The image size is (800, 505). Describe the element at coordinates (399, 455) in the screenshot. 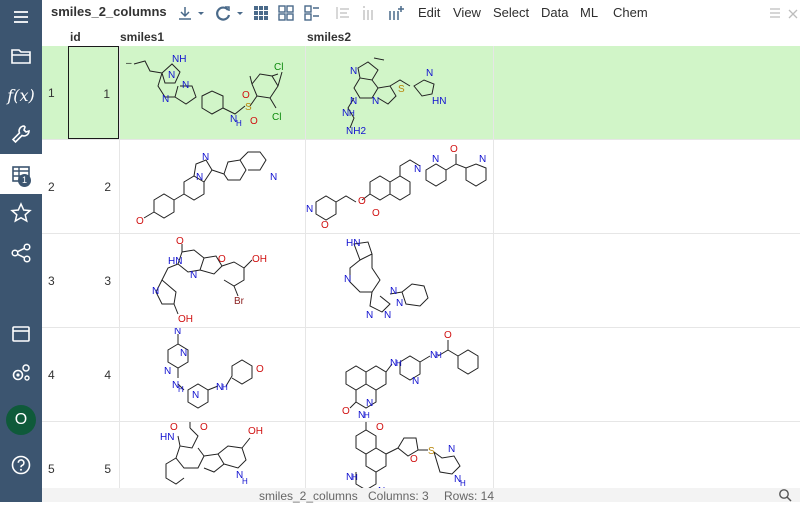

I see `molecule-structure-smiles2: O O S N N H N H N O` at that location.